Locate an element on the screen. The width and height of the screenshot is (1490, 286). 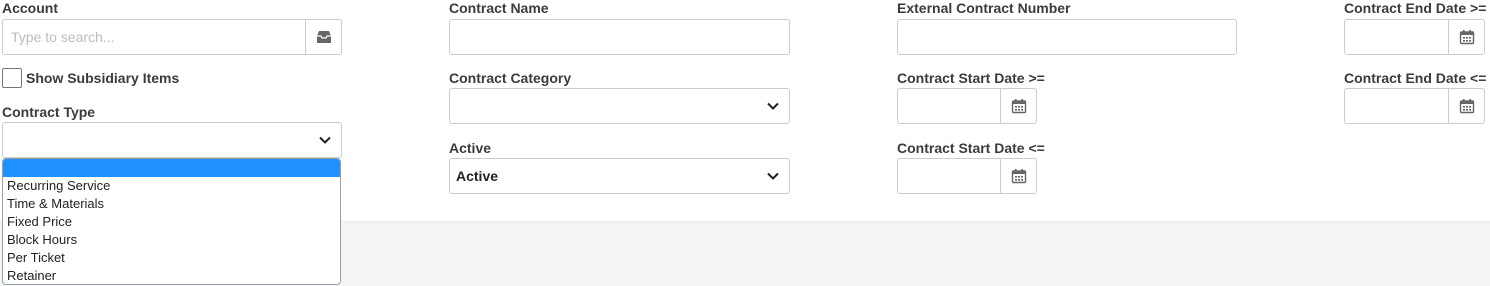
show-subsidiary-checkbox is located at coordinates (12, 78).